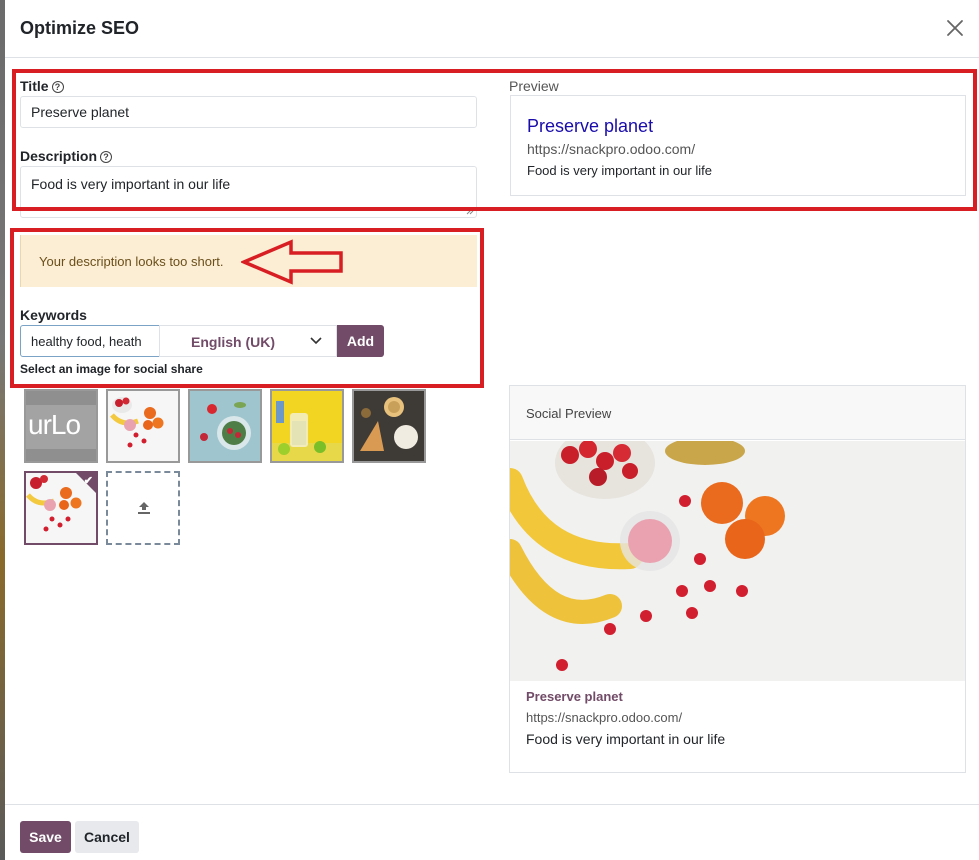 This screenshot has width=979, height=860. Describe the element at coordinates (492, 832) in the screenshot. I see `dialog-footer: Save Cancel` at that location.